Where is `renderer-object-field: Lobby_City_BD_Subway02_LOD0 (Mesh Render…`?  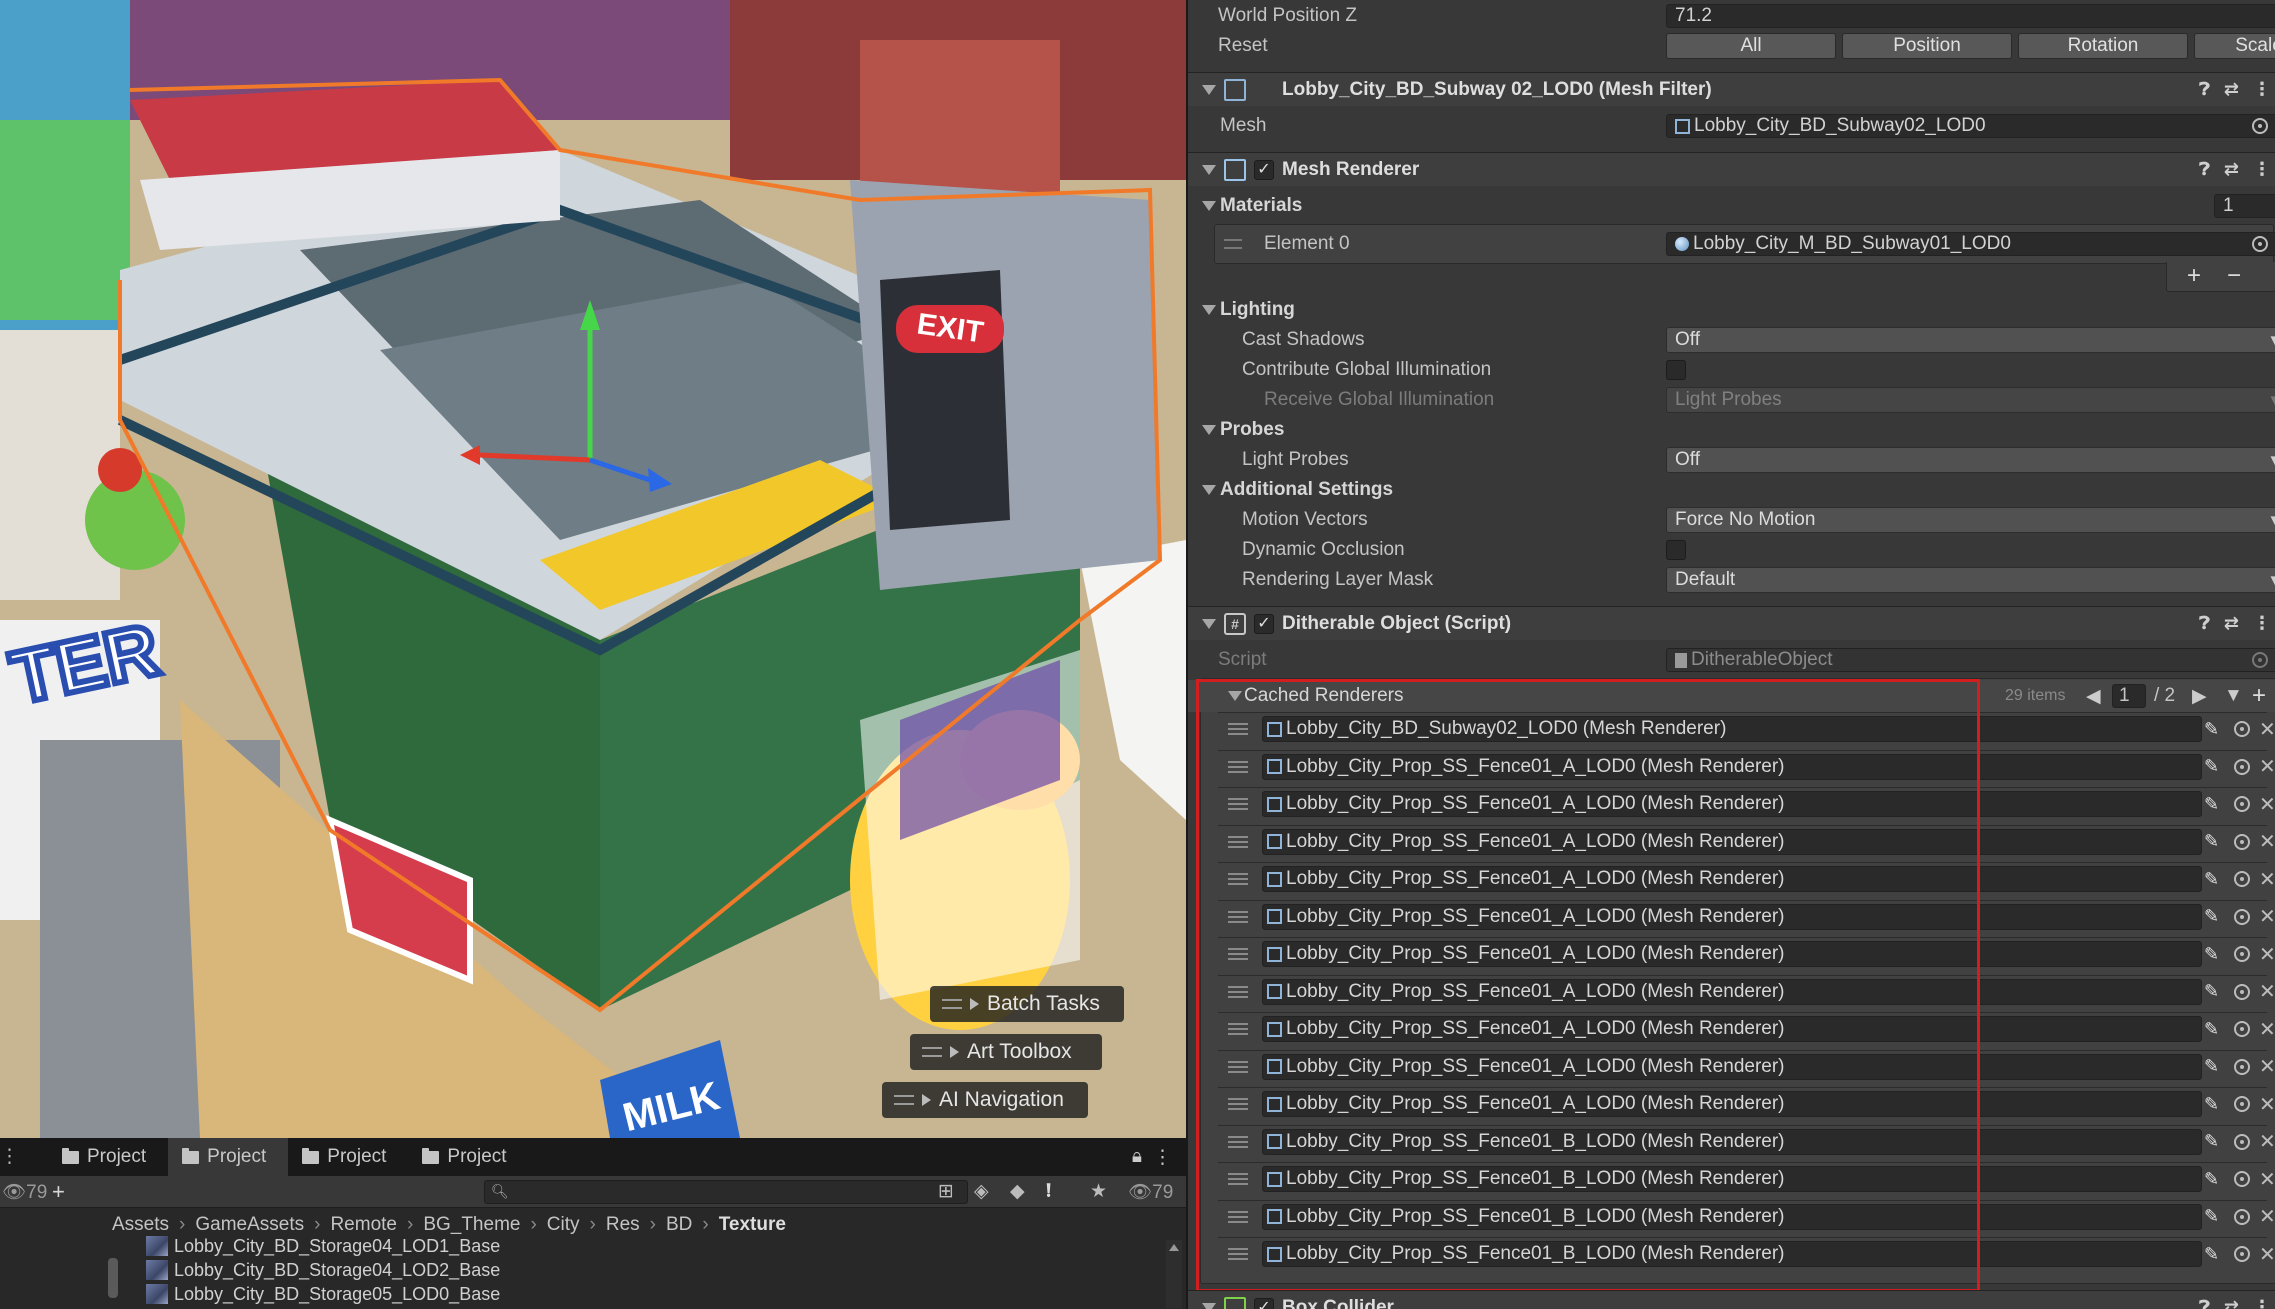 renderer-object-field: Lobby_City_BD_Subway02_LOD0 (Mesh Render… is located at coordinates (1732, 729).